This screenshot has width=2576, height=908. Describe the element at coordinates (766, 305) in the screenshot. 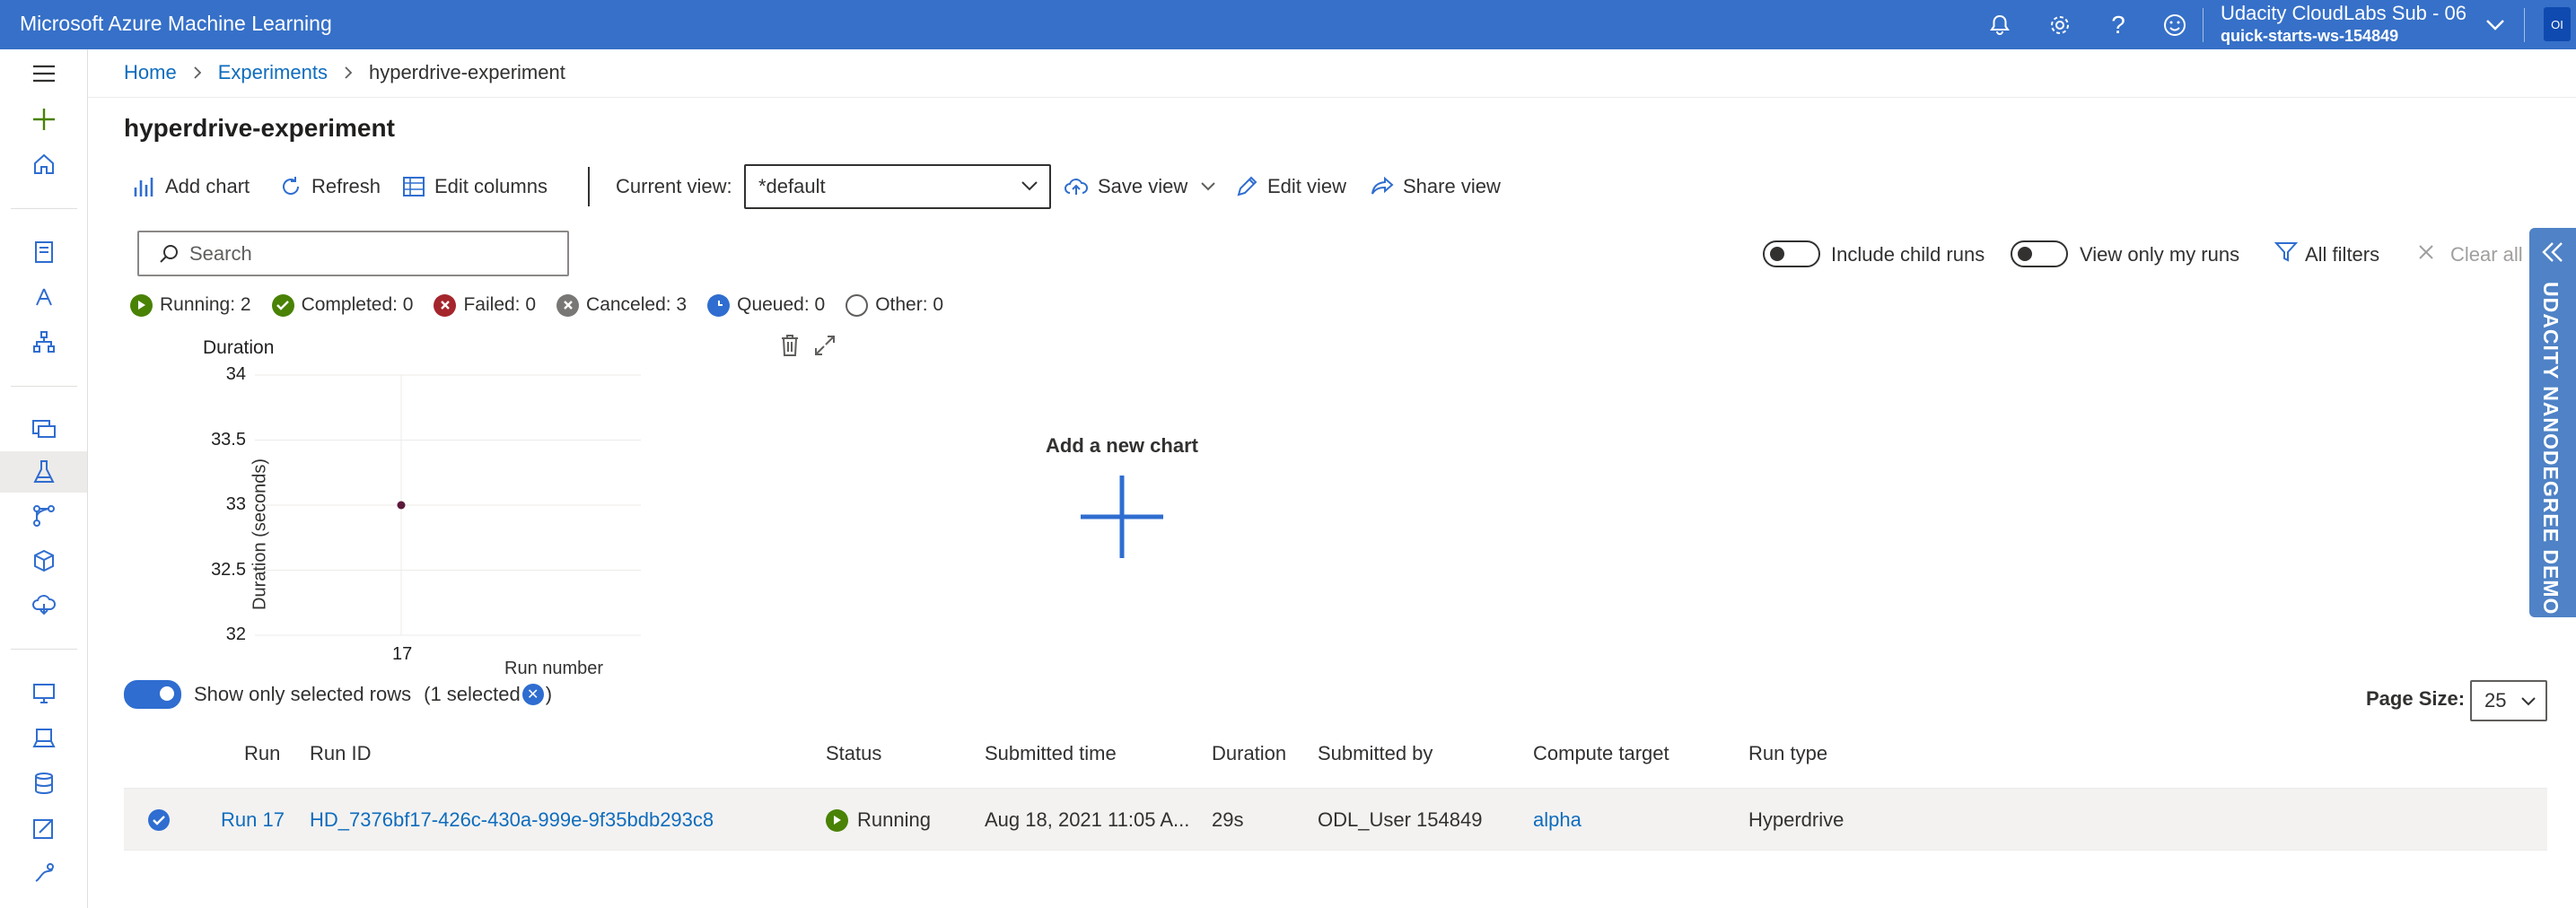

I see `status-queued: Queued: 0` at that location.